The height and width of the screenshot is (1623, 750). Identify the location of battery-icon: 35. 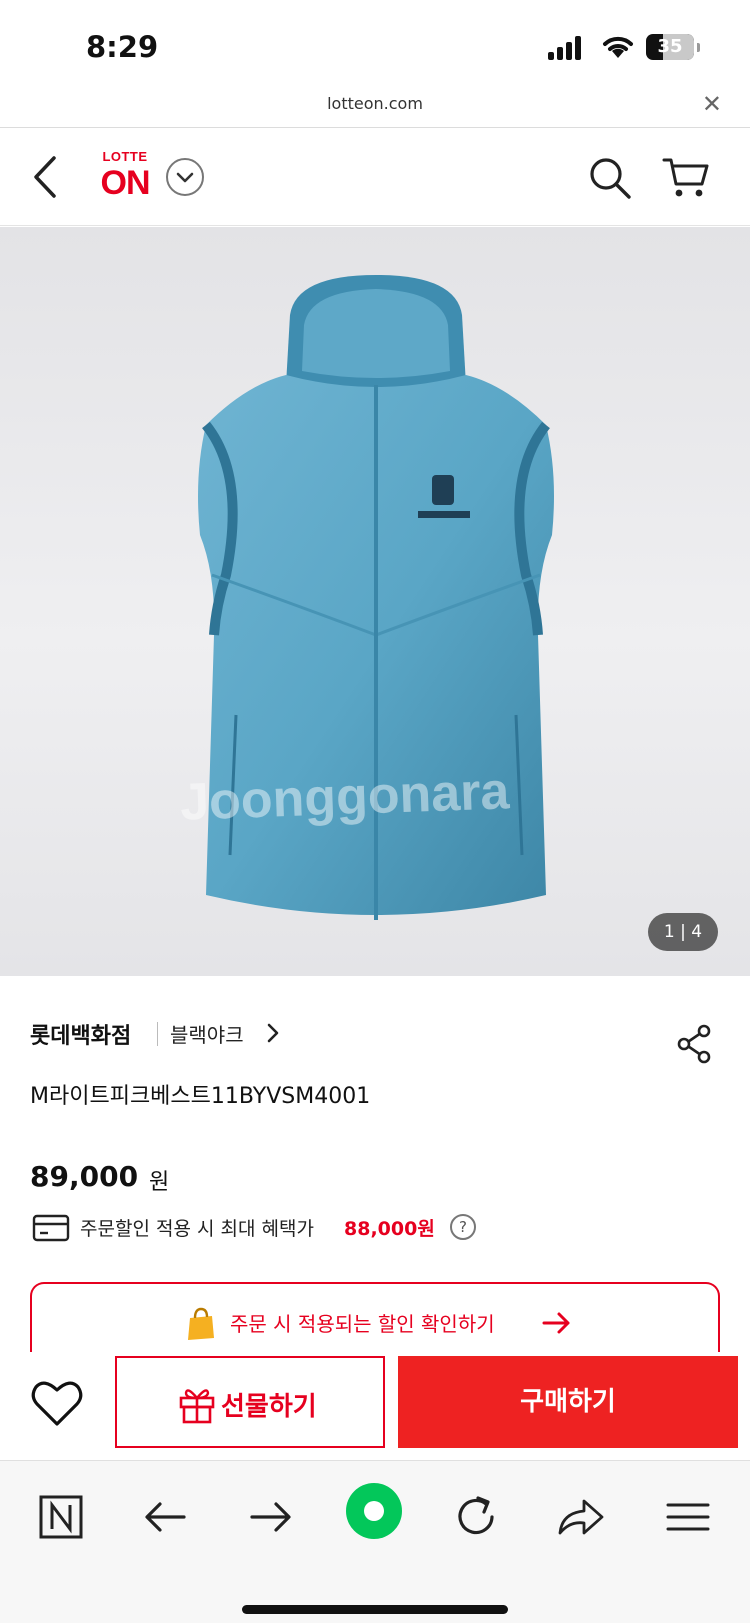
(670, 47).